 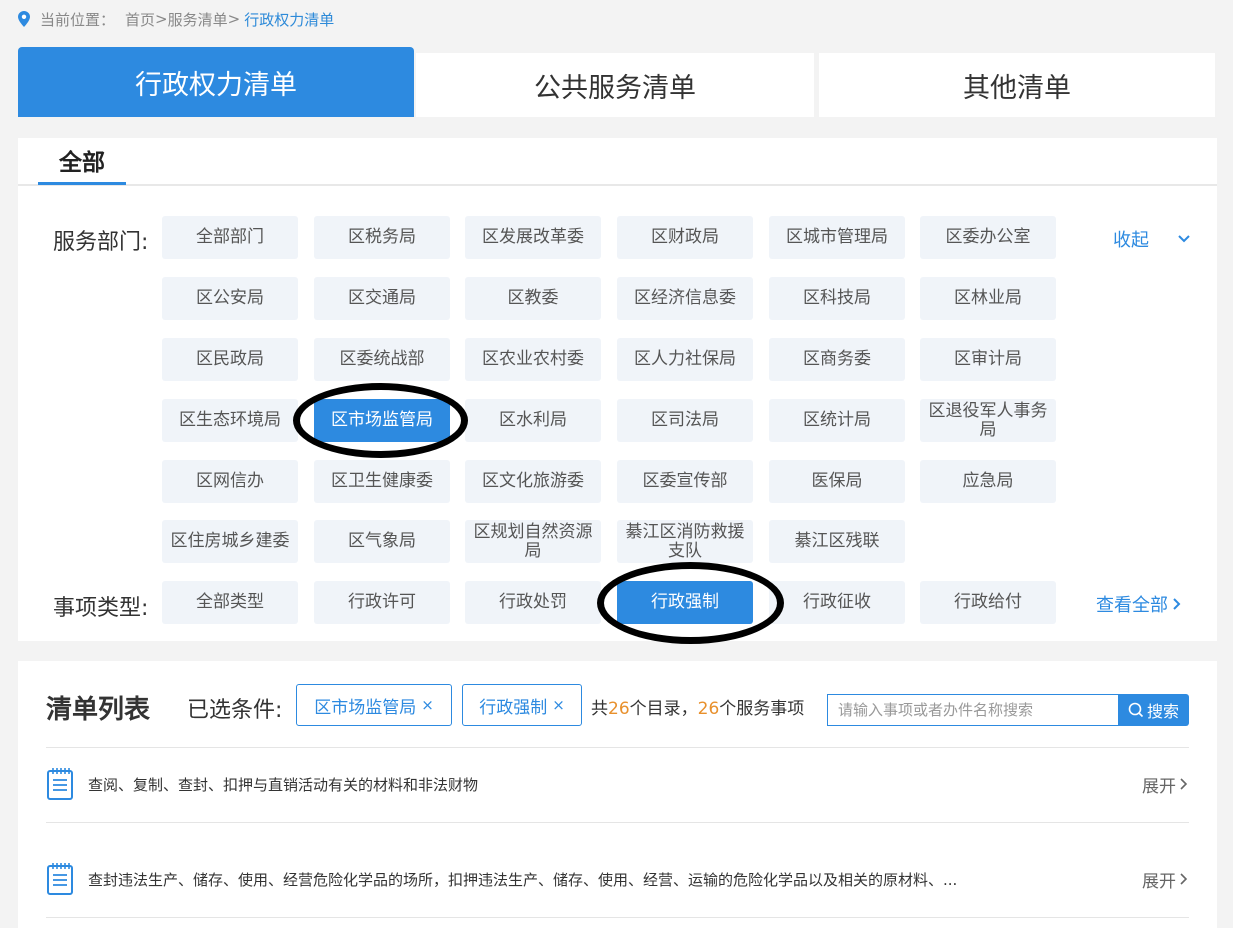 What do you see at coordinates (685, 481) in the screenshot?
I see `dept-chip: 区委宣传部` at bounding box center [685, 481].